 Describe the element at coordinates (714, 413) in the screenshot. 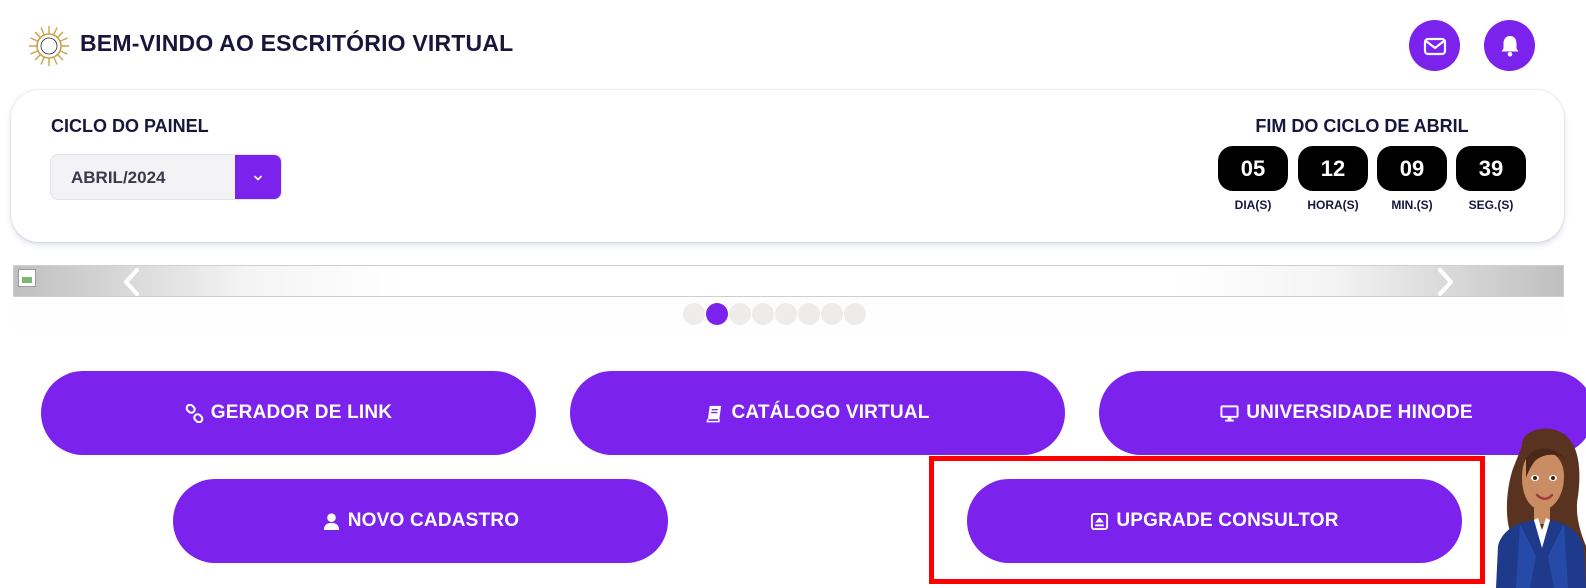

I see `book-icon` at that location.